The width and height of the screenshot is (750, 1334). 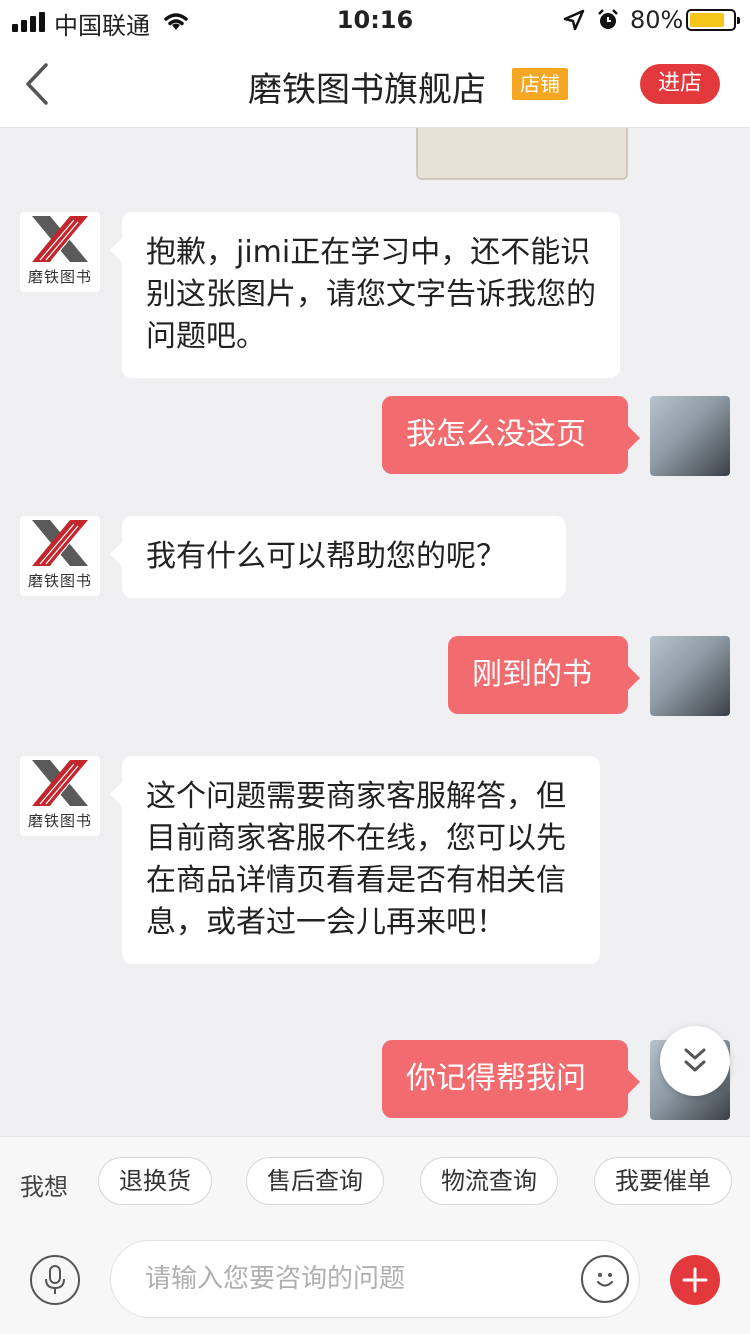 I want to click on quick-reply-label: 我想, so click(x=44, y=1187).